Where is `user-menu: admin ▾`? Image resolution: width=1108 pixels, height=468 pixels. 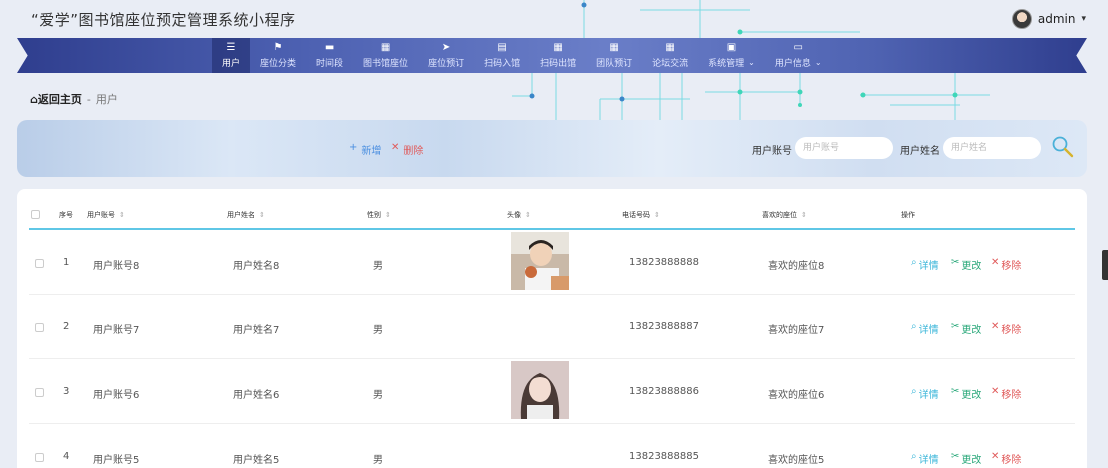
user-menu: admin ▾ is located at coordinates (1048, 19).